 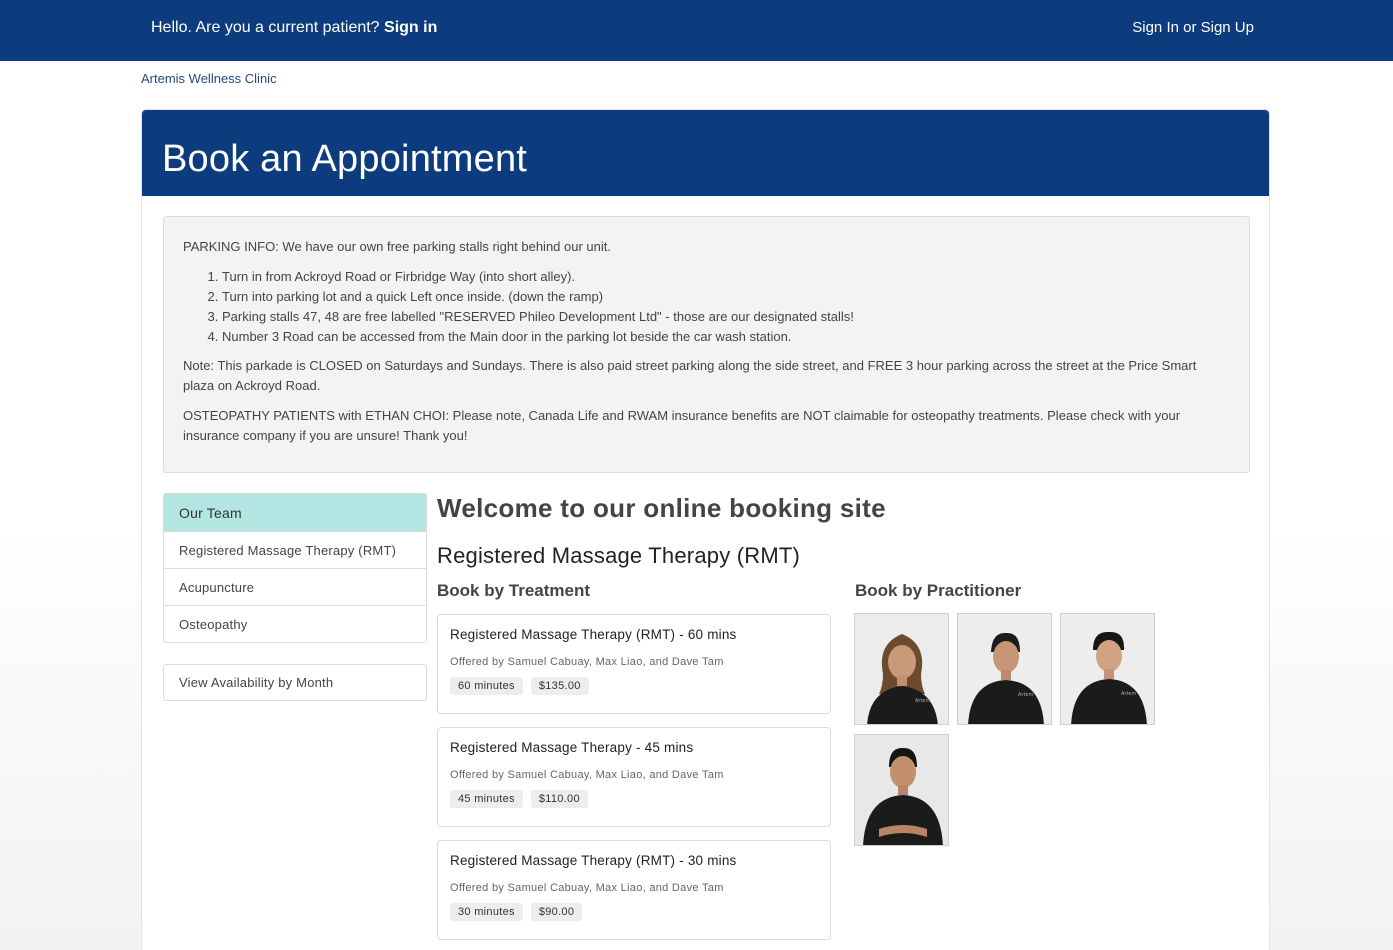 What do you see at coordinates (486, 912) in the screenshot?
I see `duration-badge: 30 minutes` at bounding box center [486, 912].